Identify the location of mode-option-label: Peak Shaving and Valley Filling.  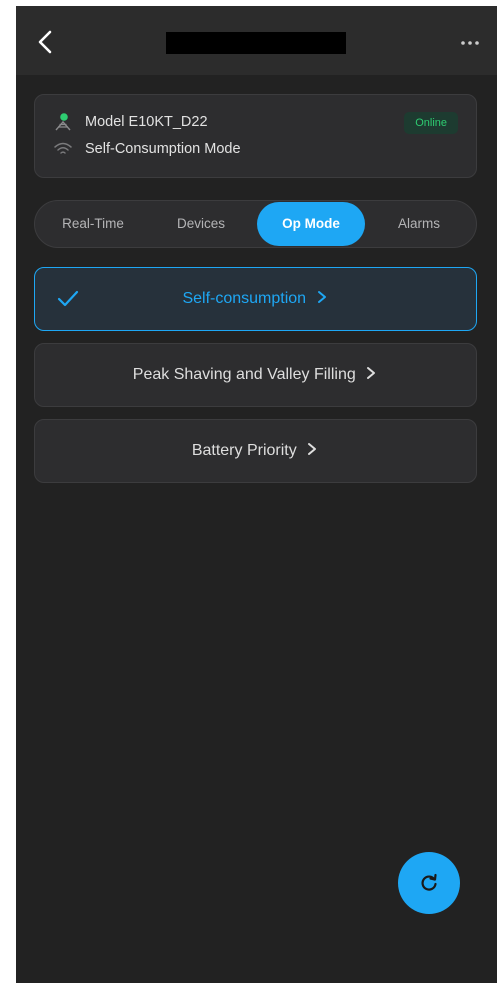
(255, 375).